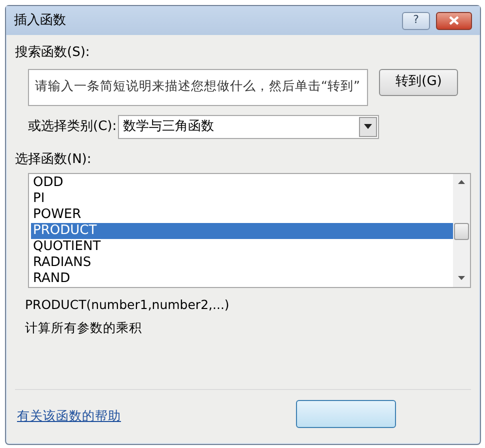  Describe the element at coordinates (242, 231) in the screenshot. I see `function-item: PRODUCT` at that location.